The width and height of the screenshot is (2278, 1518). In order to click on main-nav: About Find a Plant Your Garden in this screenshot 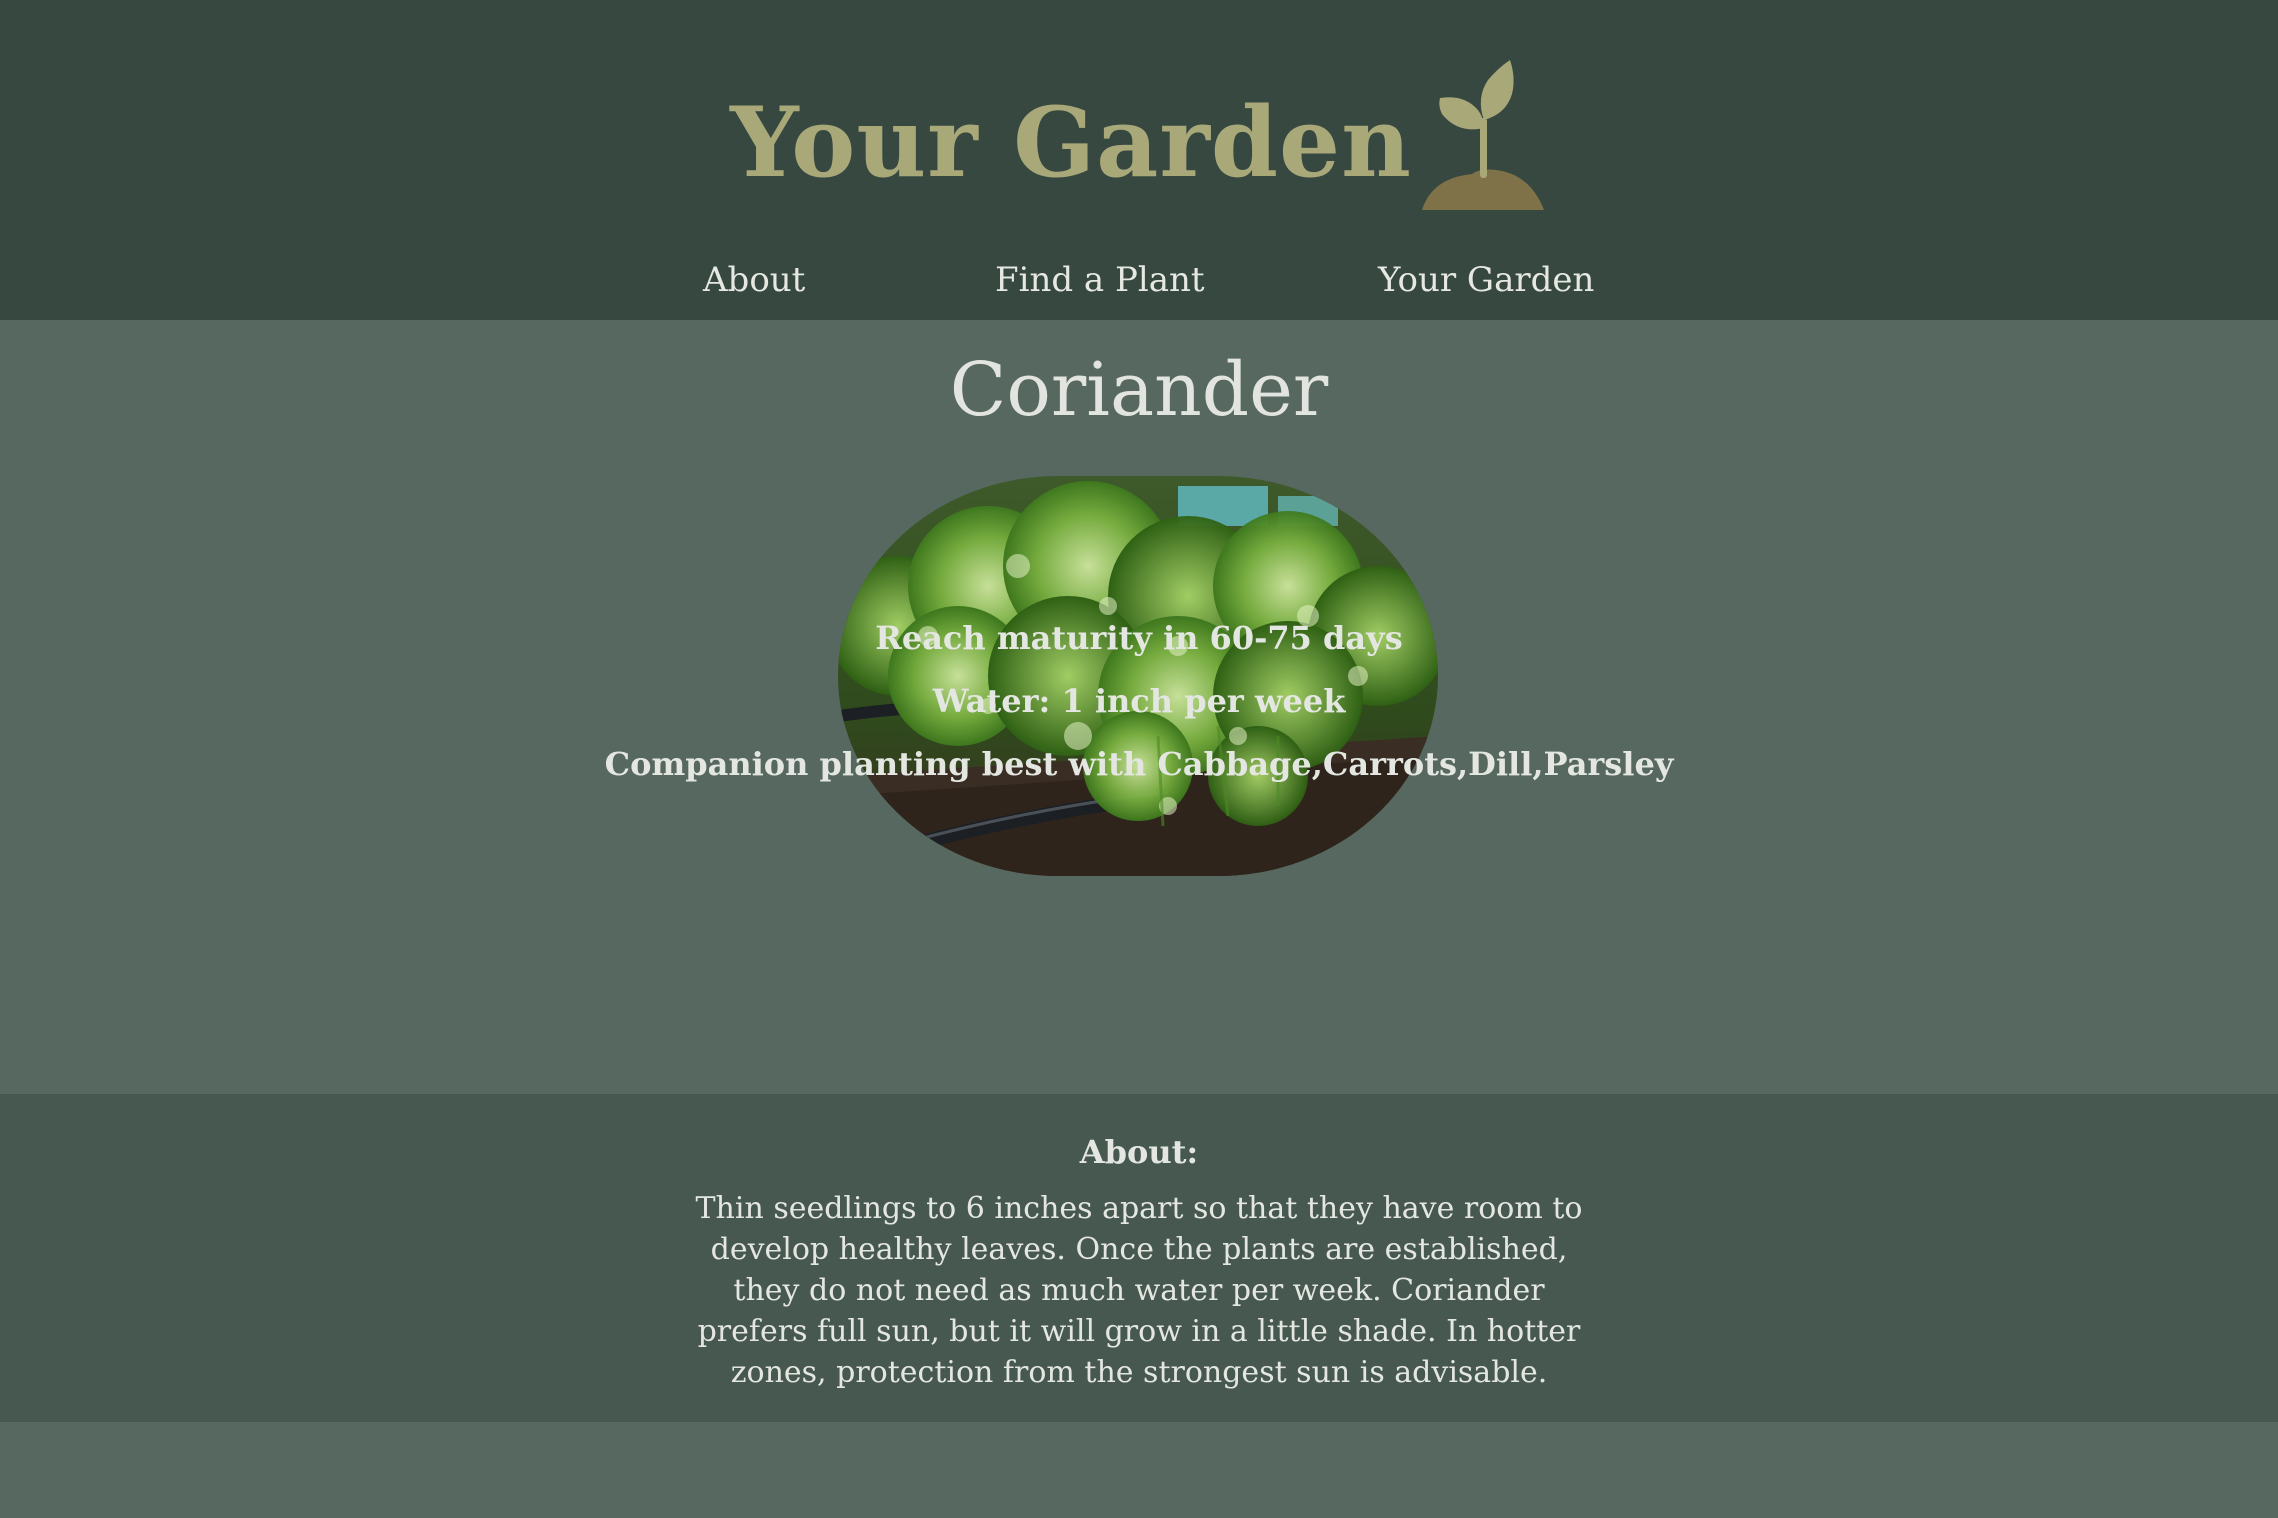, I will do `click(1139, 280)`.